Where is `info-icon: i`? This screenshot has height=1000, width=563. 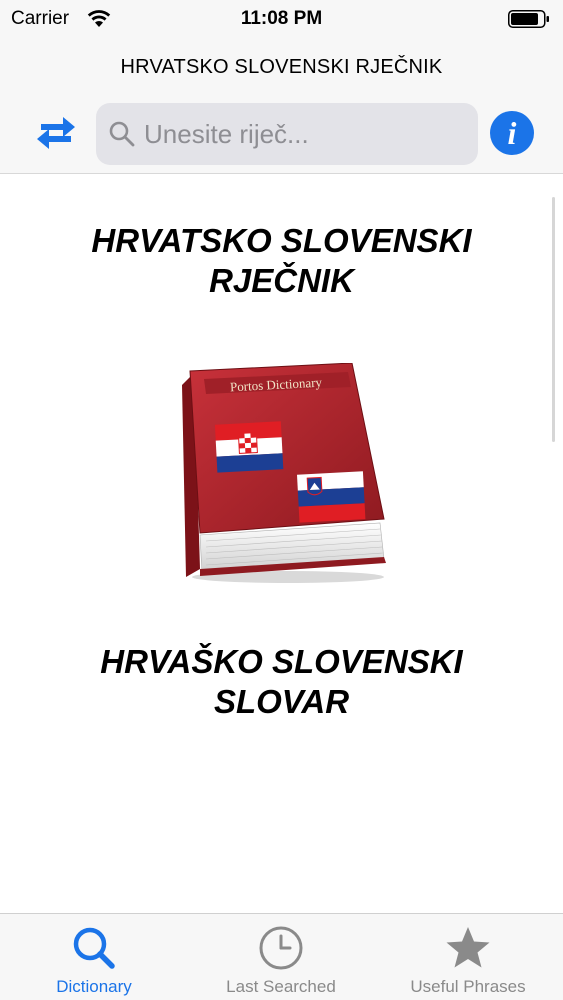 info-icon: i is located at coordinates (512, 133).